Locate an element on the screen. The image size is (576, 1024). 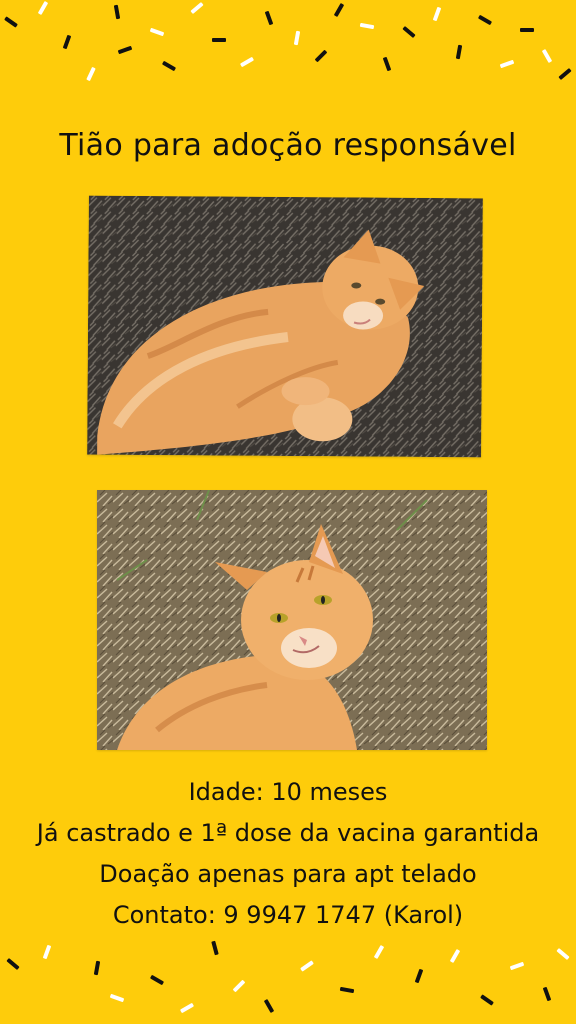
age-text: Idade: 10 meses is located at coordinates (288, 792).